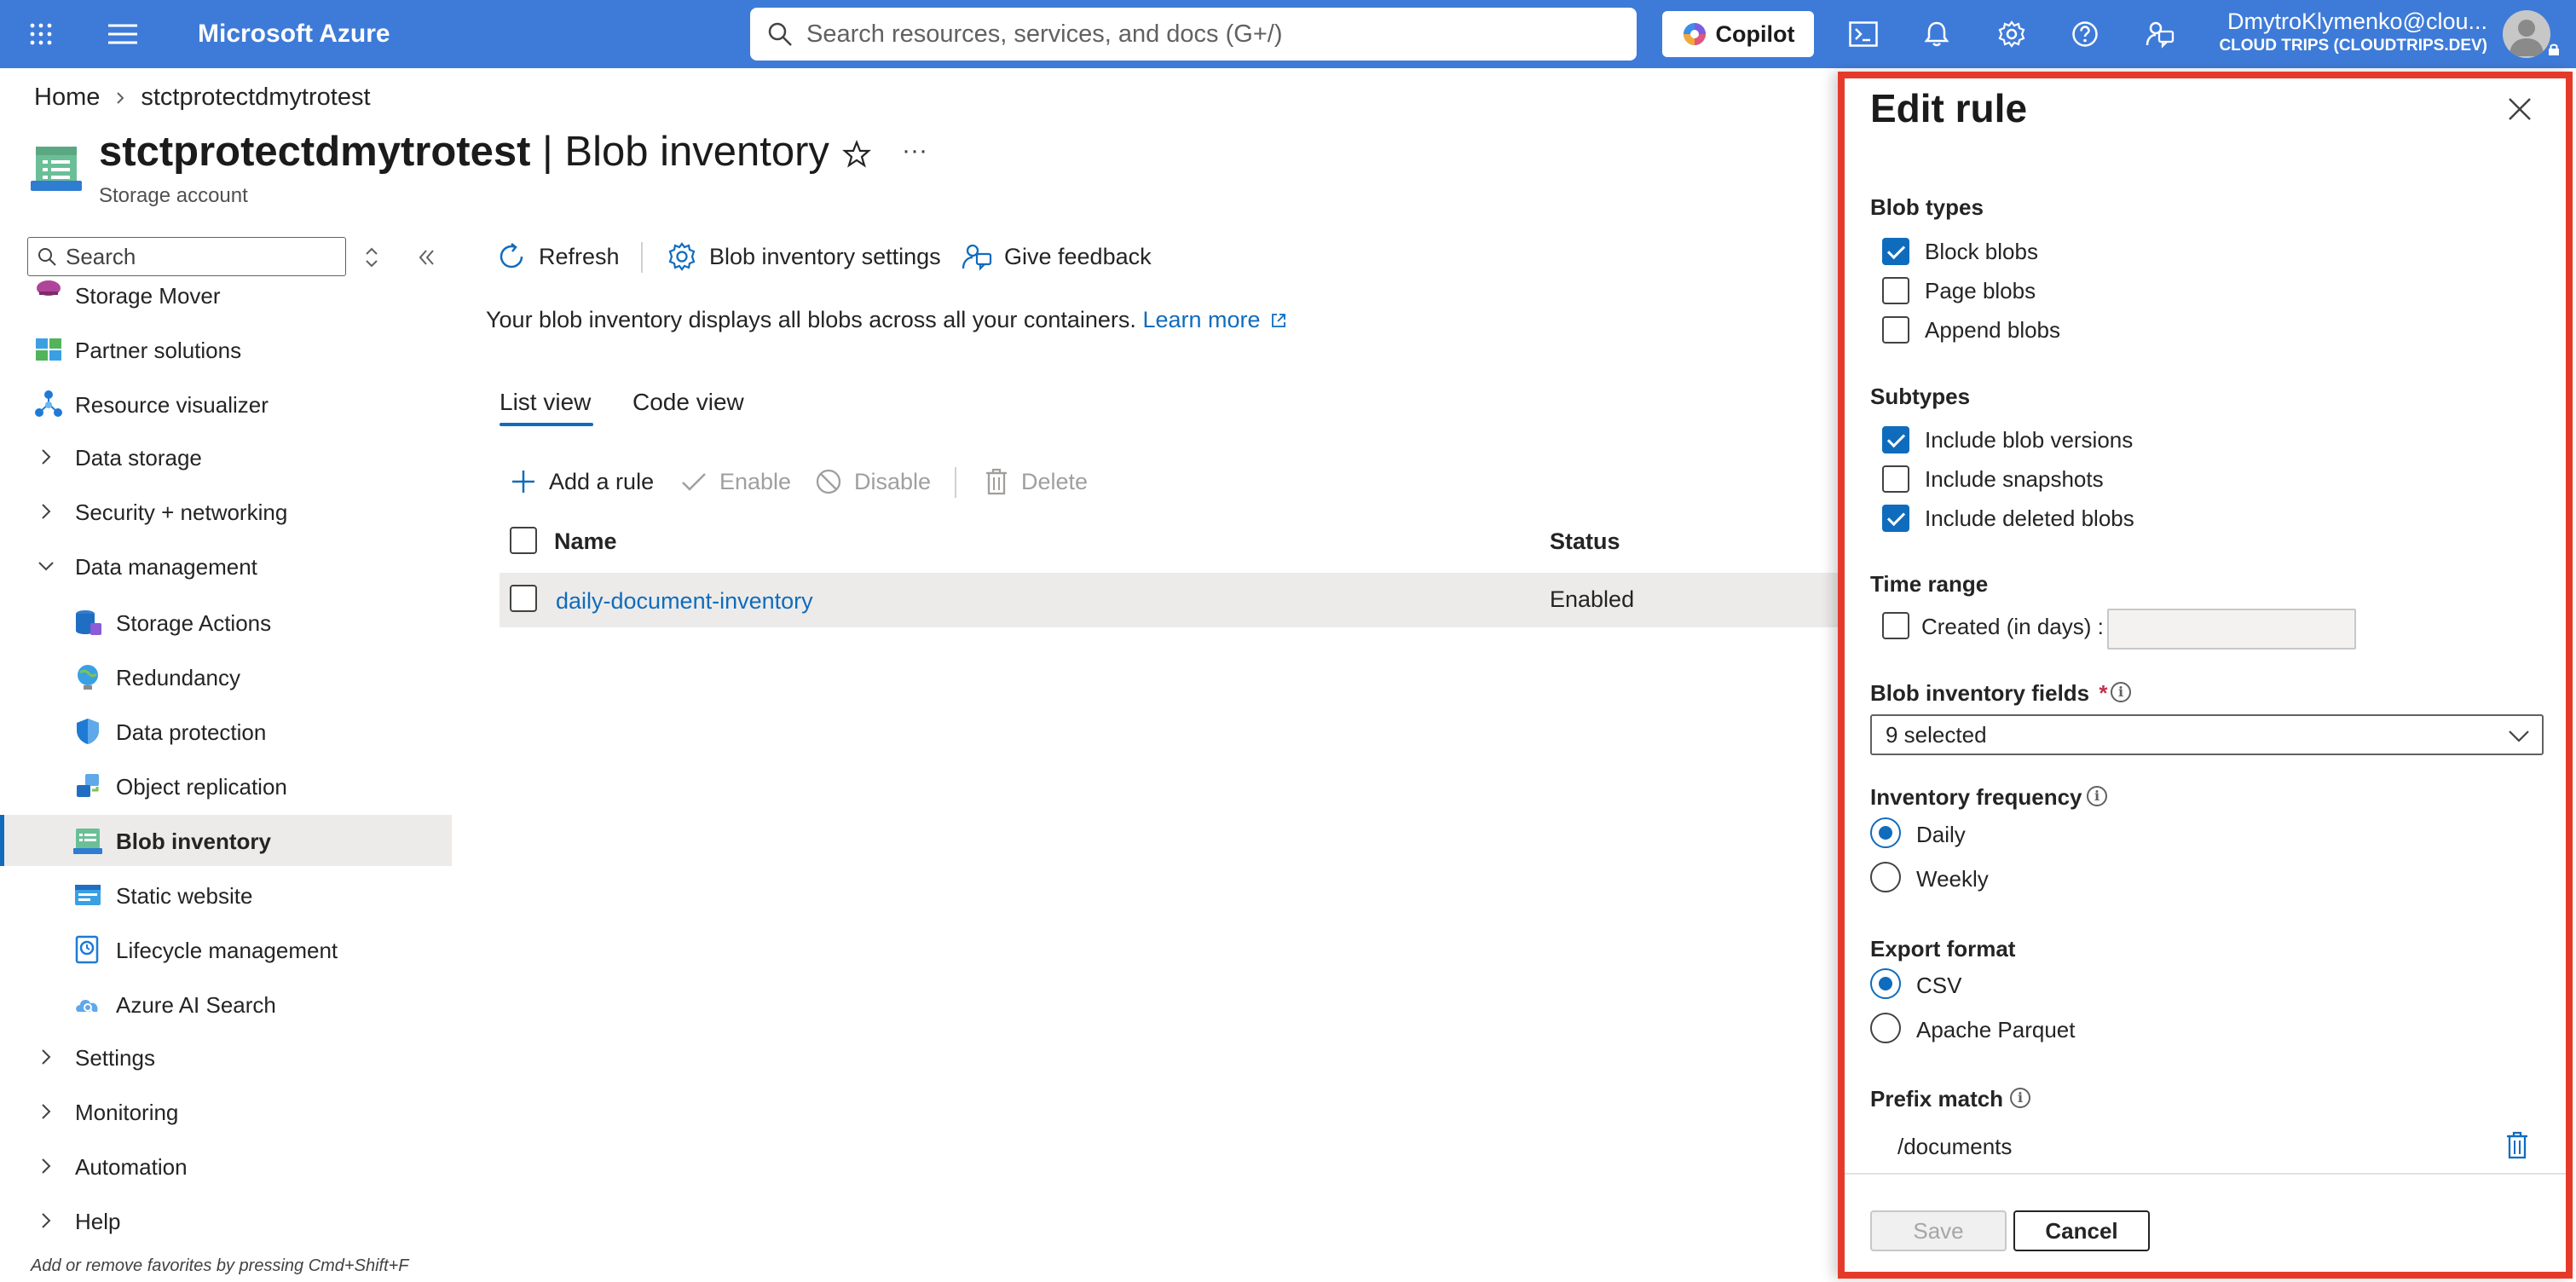  Describe the element at coordinates (1885, 832) in the screenshot. I see `frequency-daily-radio` at that location.